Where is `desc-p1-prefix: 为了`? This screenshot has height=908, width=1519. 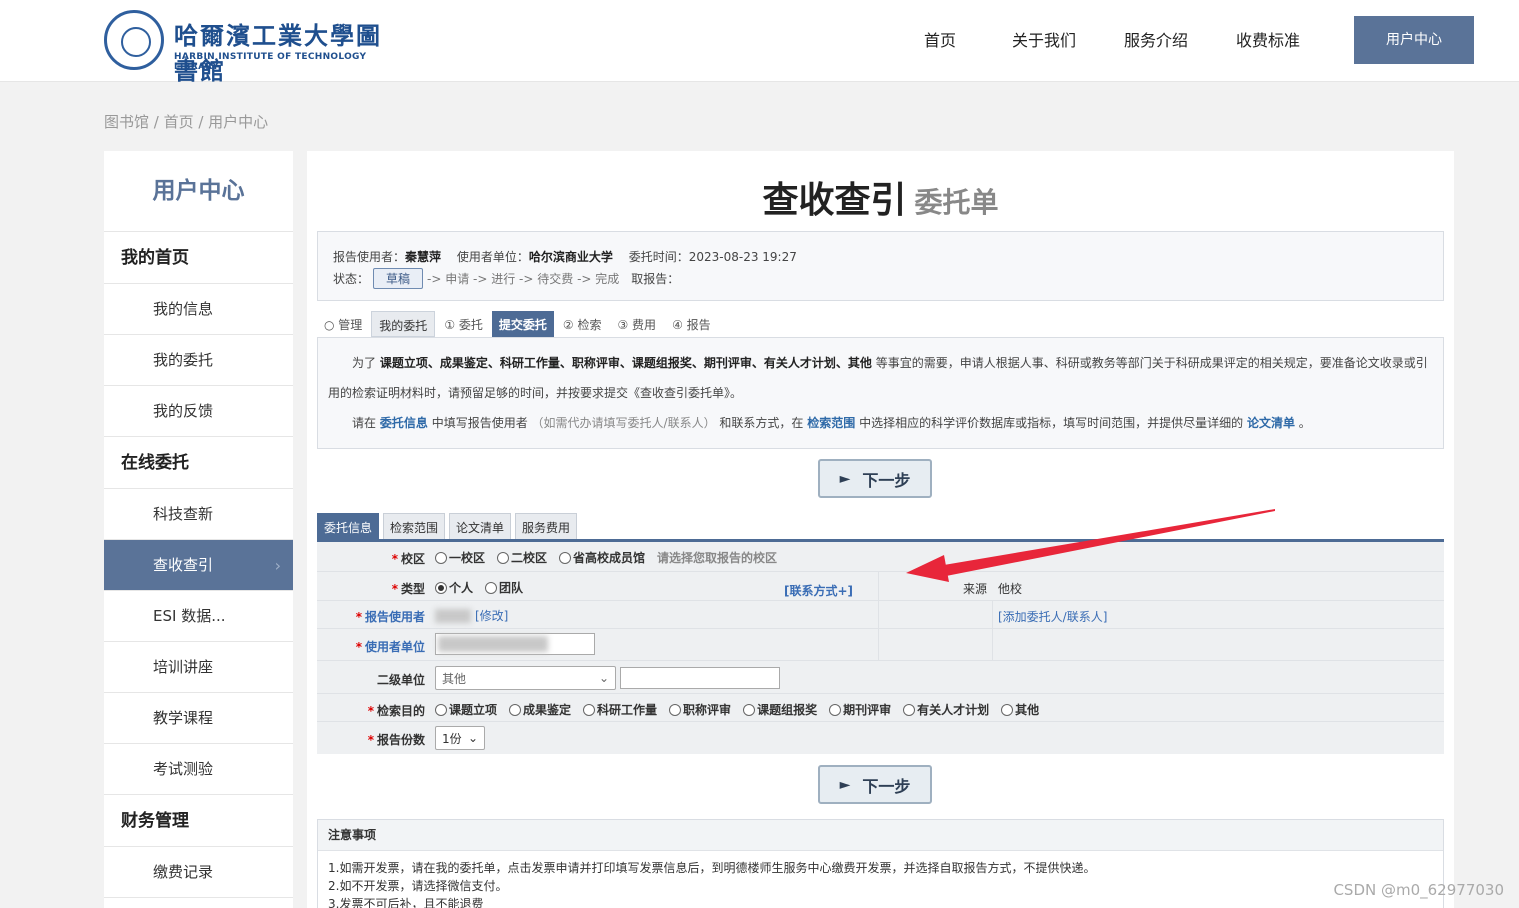
desc-p1-prefix: 为了 is located at coordinates (364, 363).